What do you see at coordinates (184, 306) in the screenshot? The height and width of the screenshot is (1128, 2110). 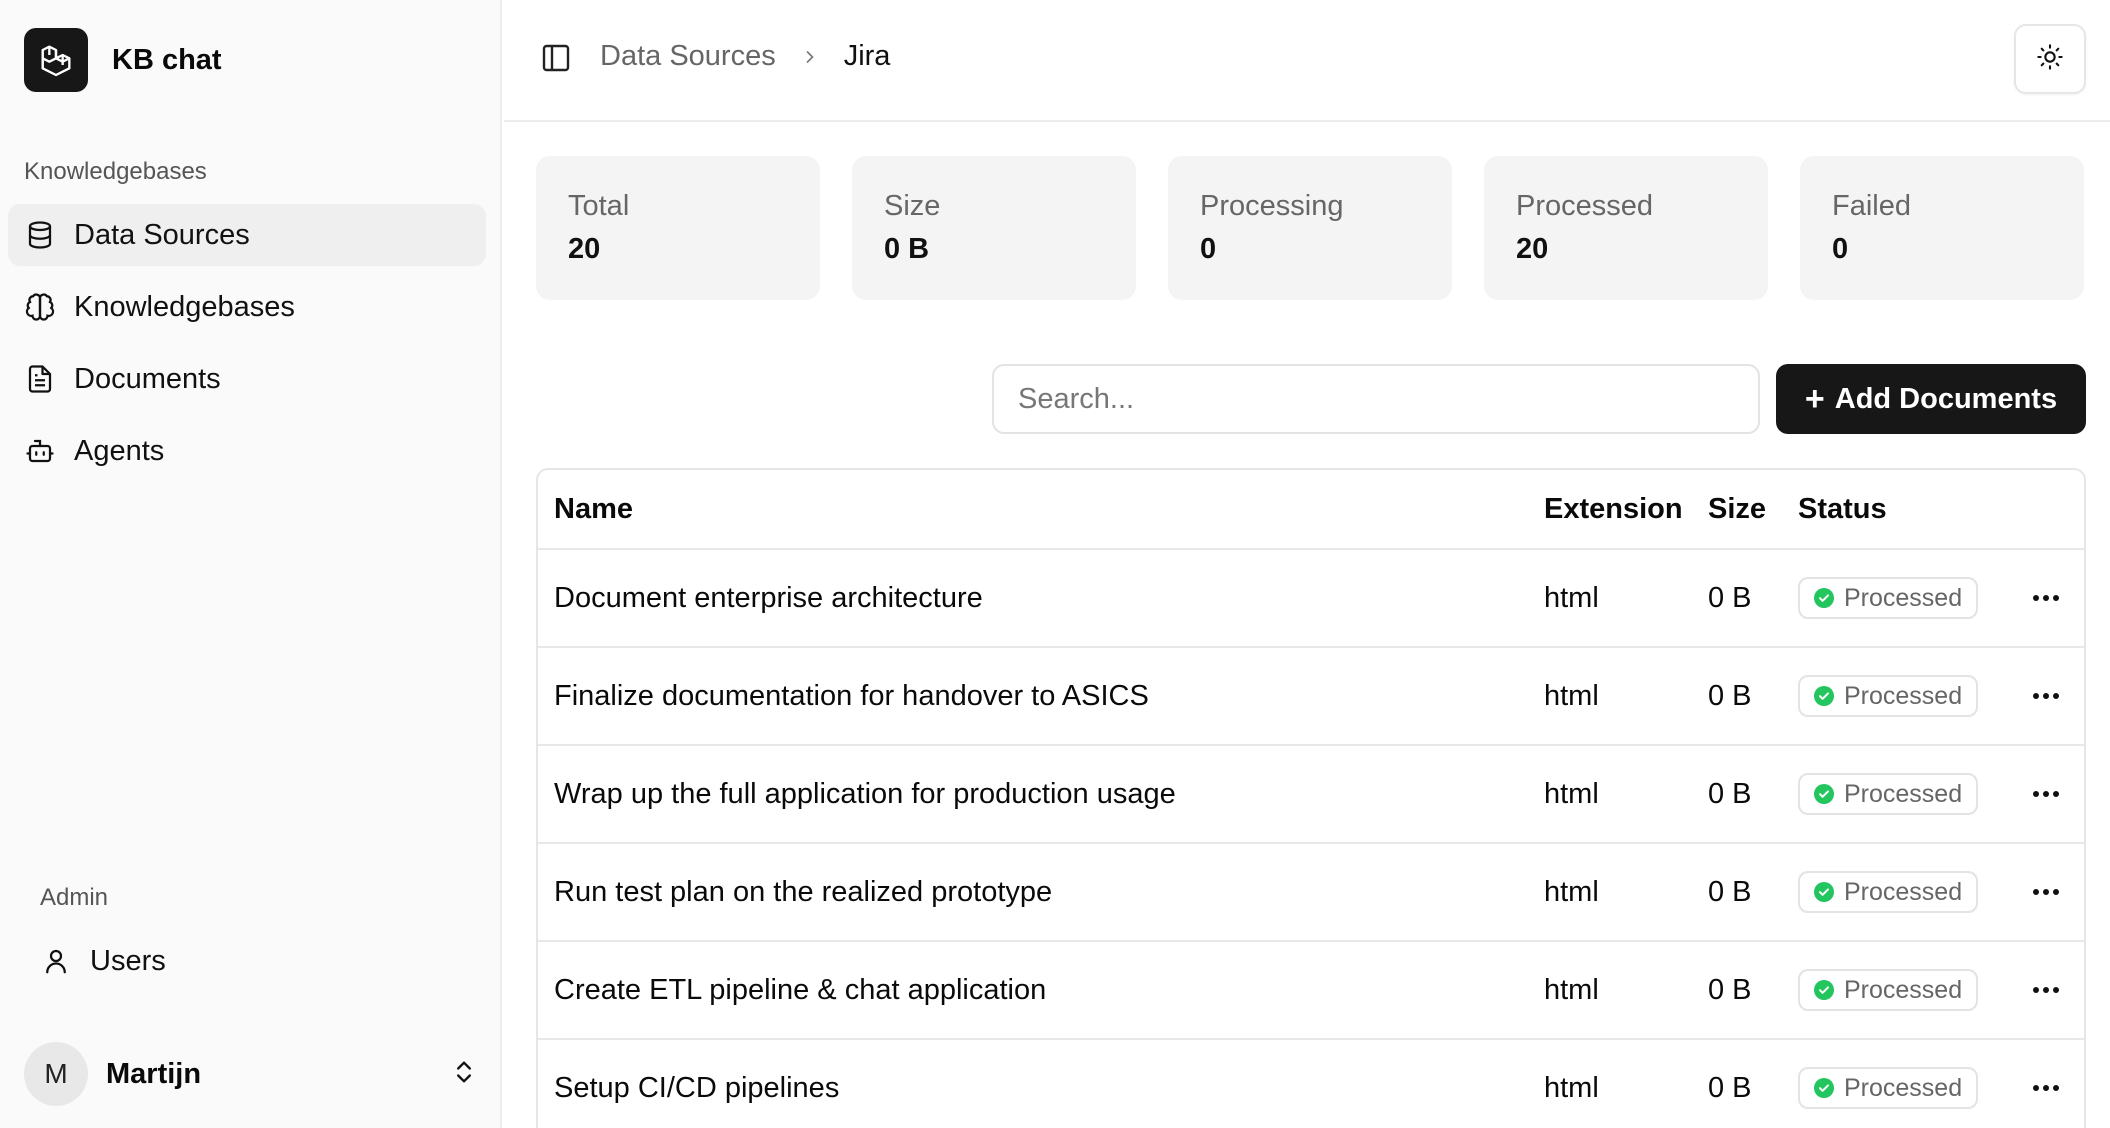 I see `sidebar-item-label: Knowledgebases` at bounding box center [184, 306].